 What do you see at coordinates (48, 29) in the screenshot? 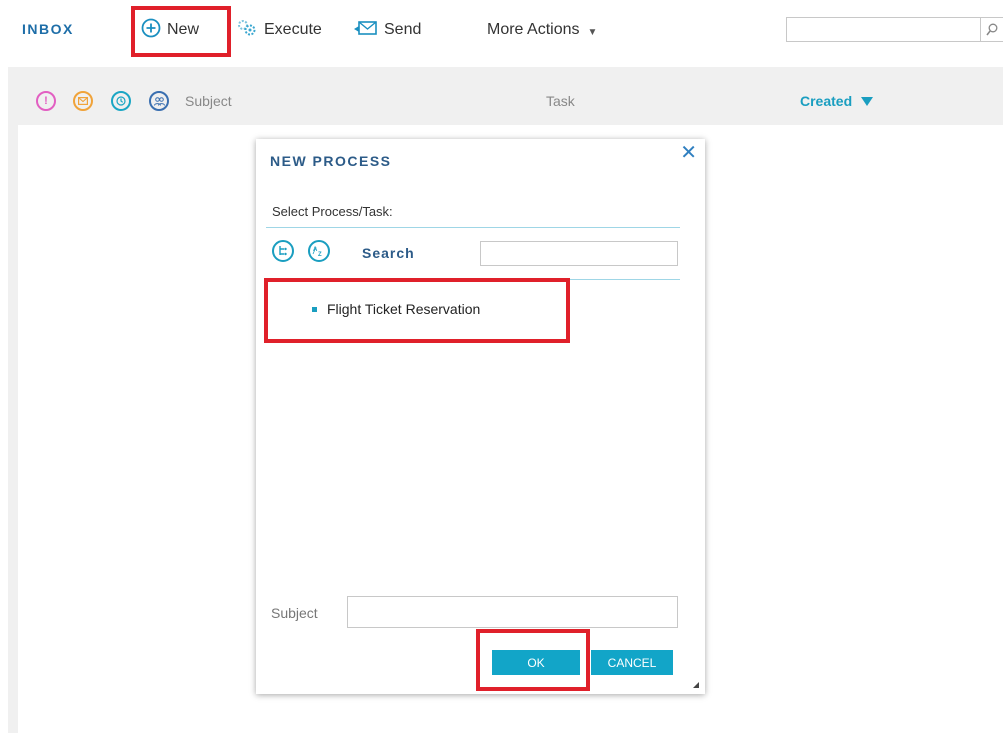
I see `inbox-title: INBOX` at bounding box center [48, 29].